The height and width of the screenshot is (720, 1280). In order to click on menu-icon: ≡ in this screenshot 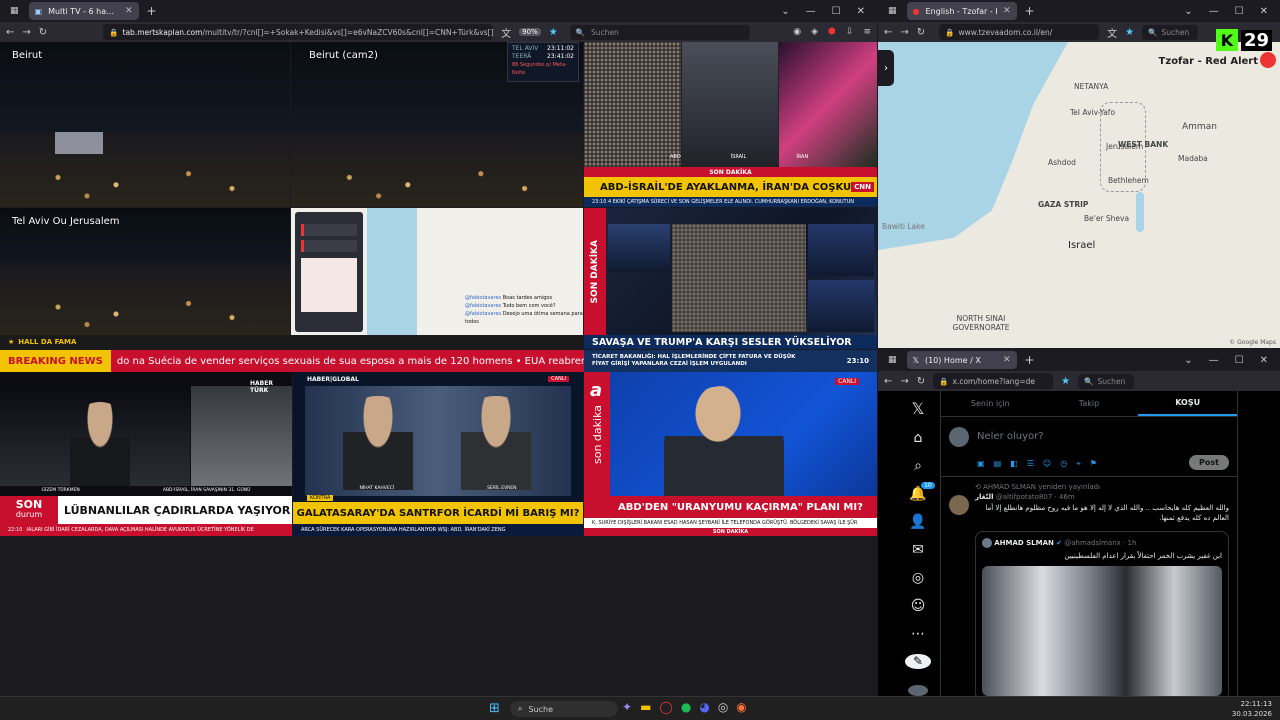, I will do `click(867, 32)`.